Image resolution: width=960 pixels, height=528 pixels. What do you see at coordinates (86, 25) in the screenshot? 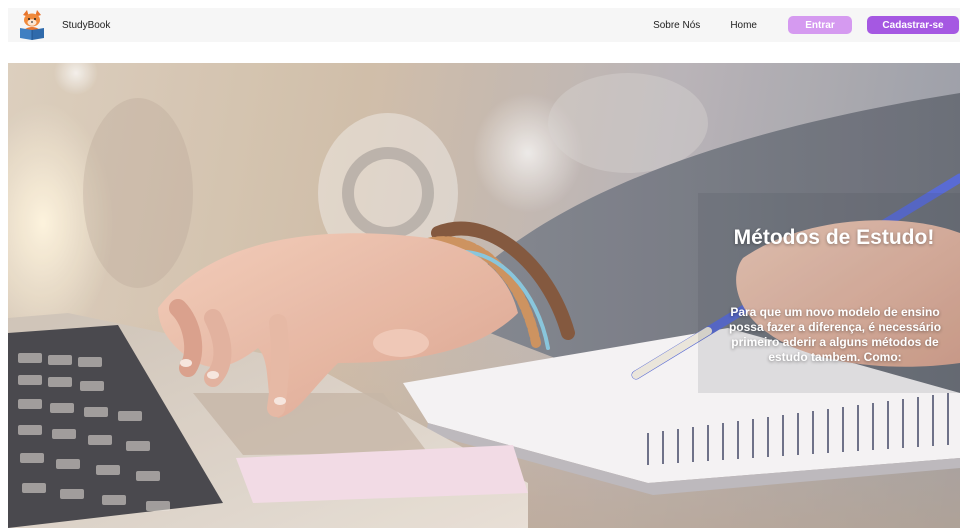
I see `brand-name: StudyBook` at bounding box center [86, 25].